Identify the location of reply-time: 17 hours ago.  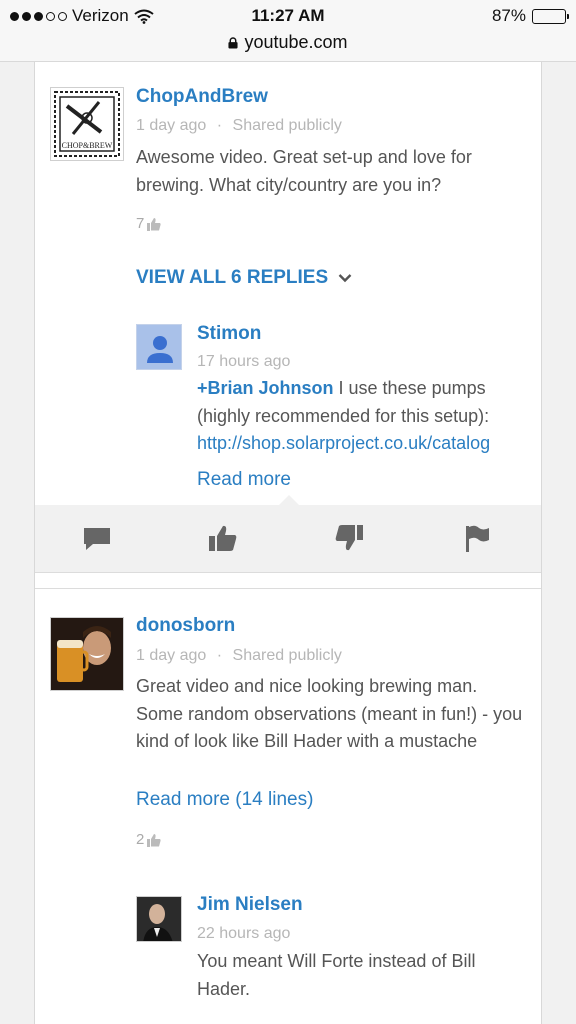
(243, 362).